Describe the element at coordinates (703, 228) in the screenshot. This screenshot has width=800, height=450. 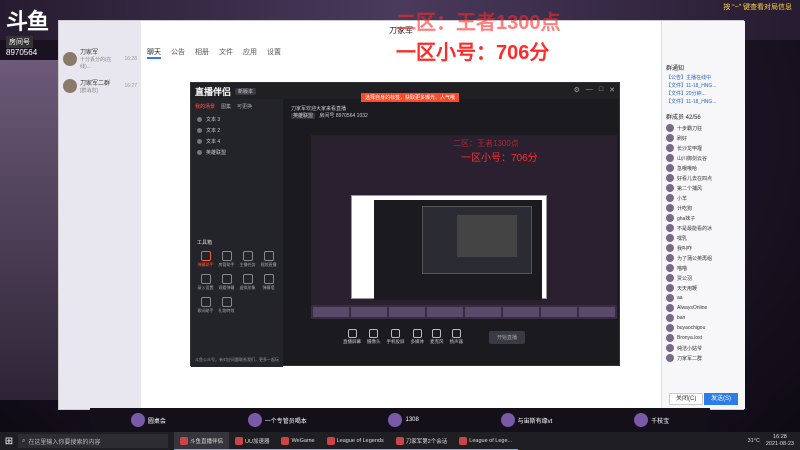
I see `member-item: 不是最能看的冰` at that location.